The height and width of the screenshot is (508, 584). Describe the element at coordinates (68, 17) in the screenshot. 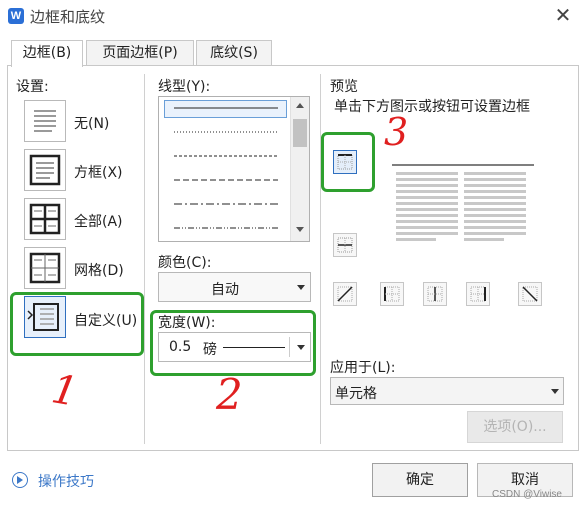

I see `window-title: 边框和底纹` at that location.